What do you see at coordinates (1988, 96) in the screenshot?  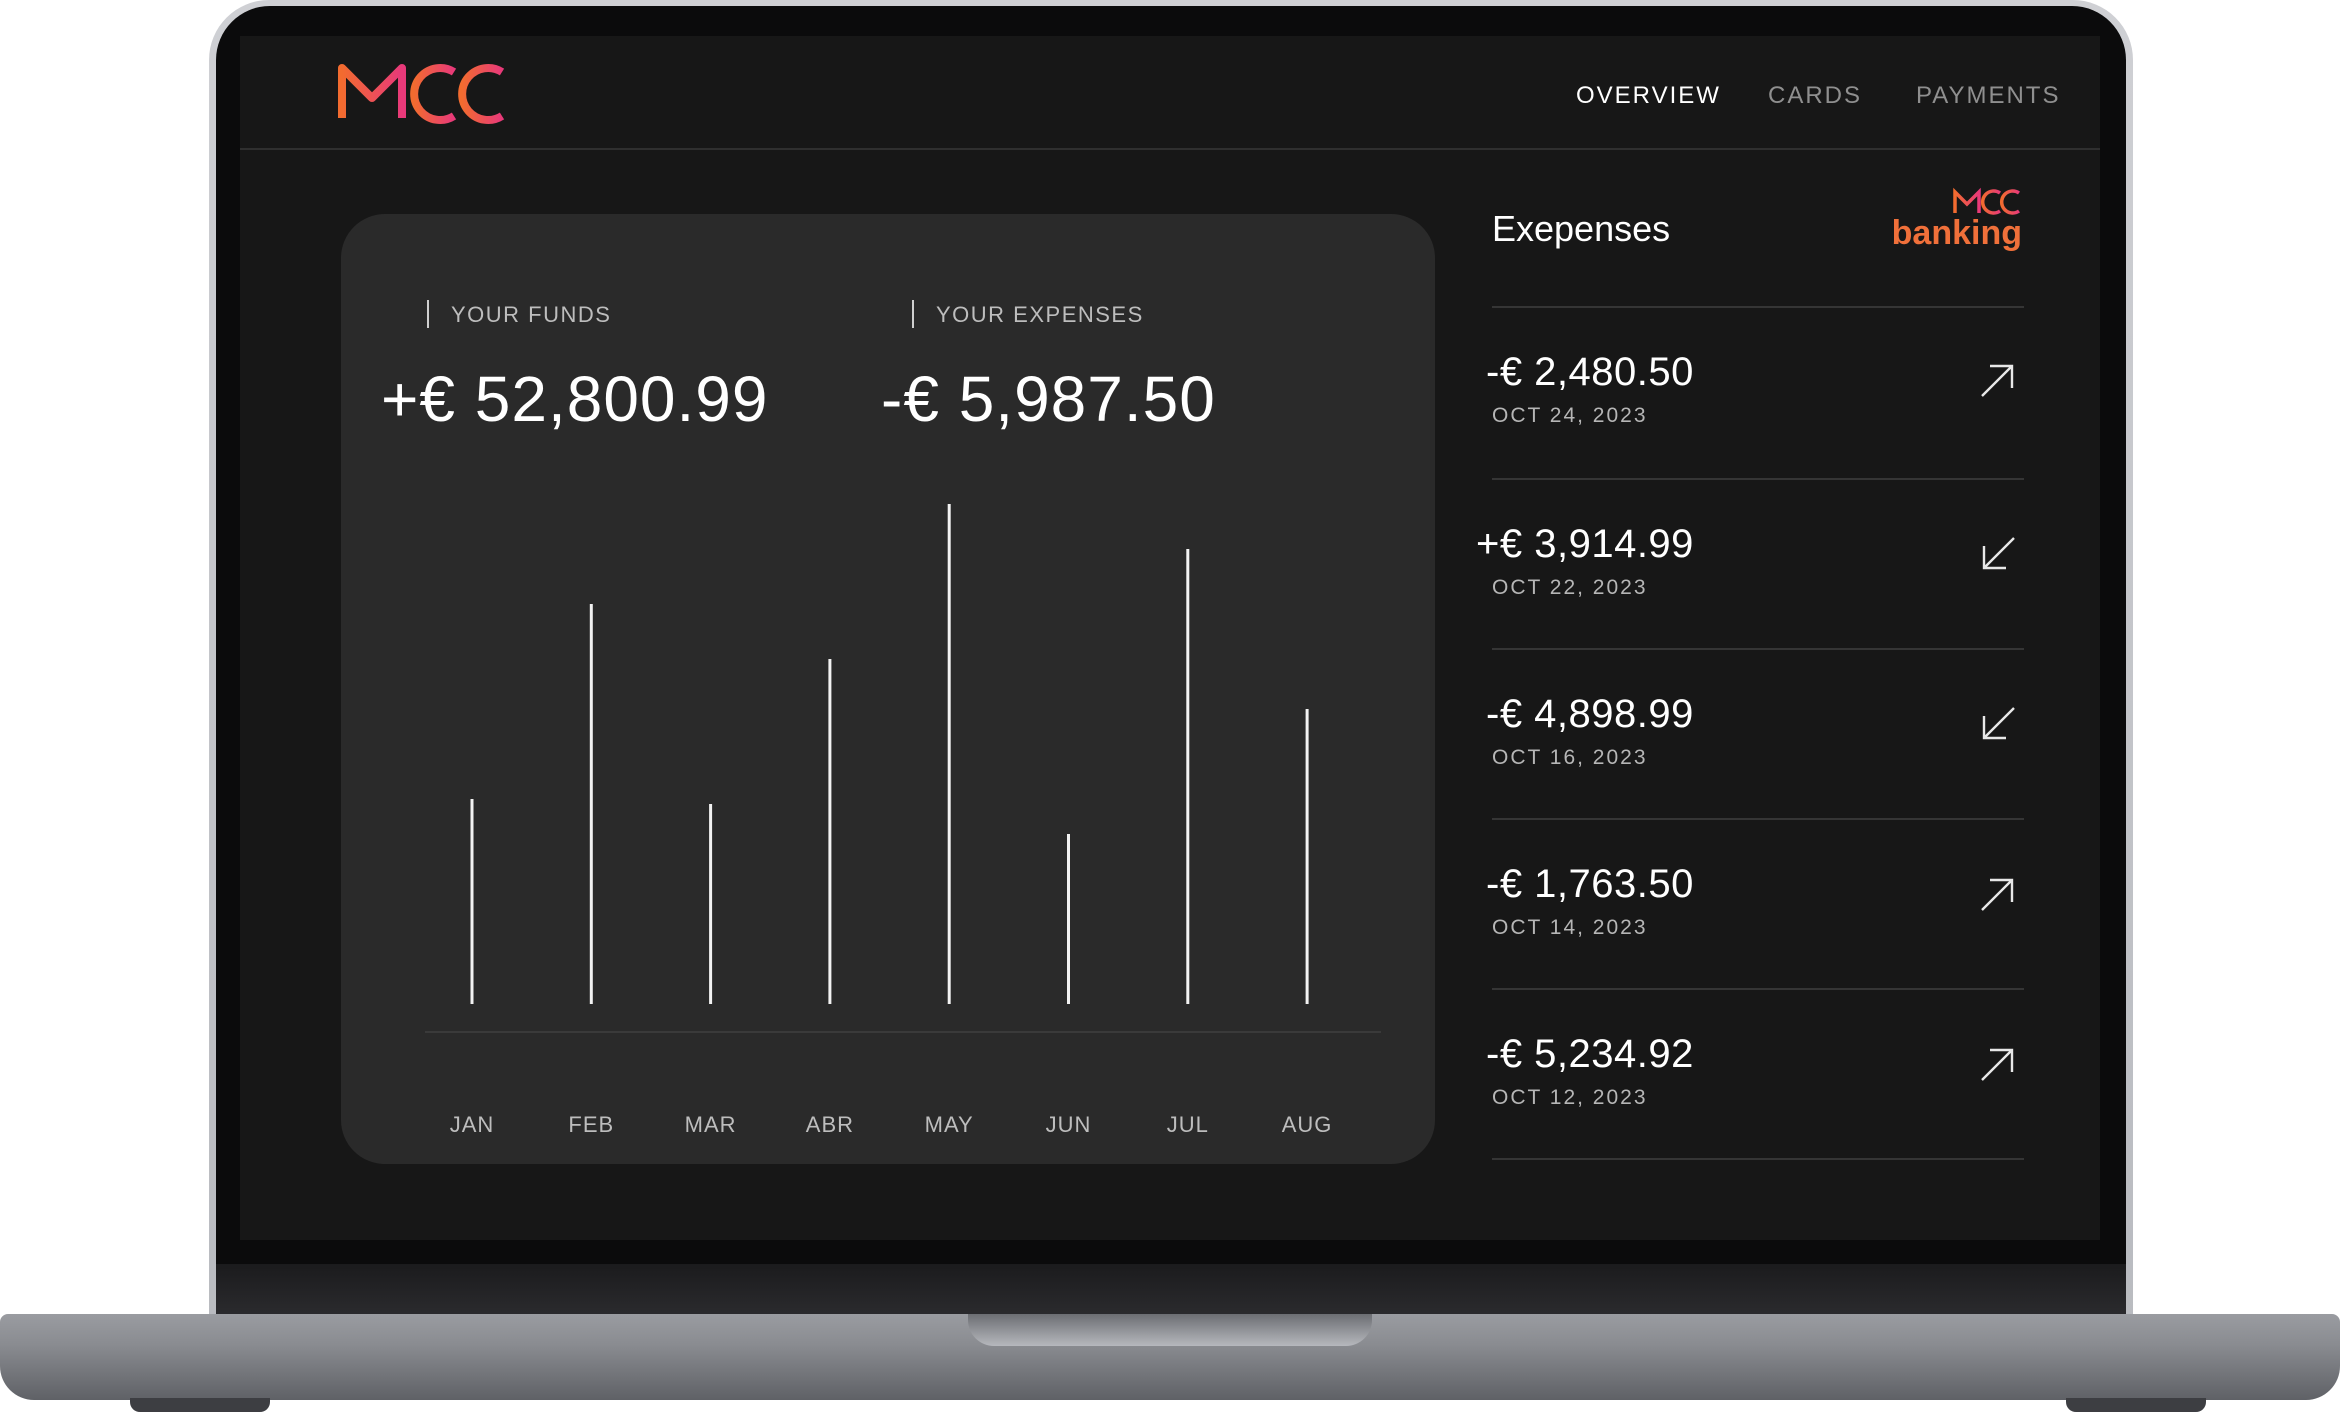 I see `nav-payments: PAYMENTS` at bounding box center [1988, 96].